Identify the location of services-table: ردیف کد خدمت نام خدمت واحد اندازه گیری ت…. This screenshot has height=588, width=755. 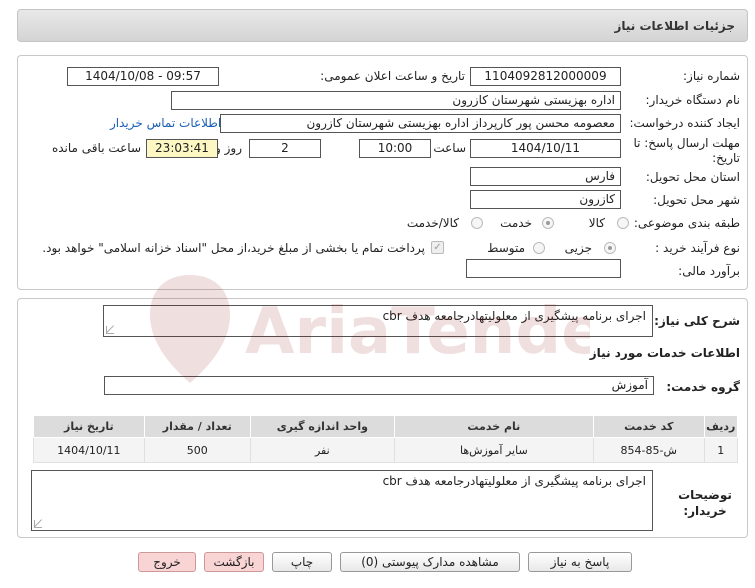
(386, 439).